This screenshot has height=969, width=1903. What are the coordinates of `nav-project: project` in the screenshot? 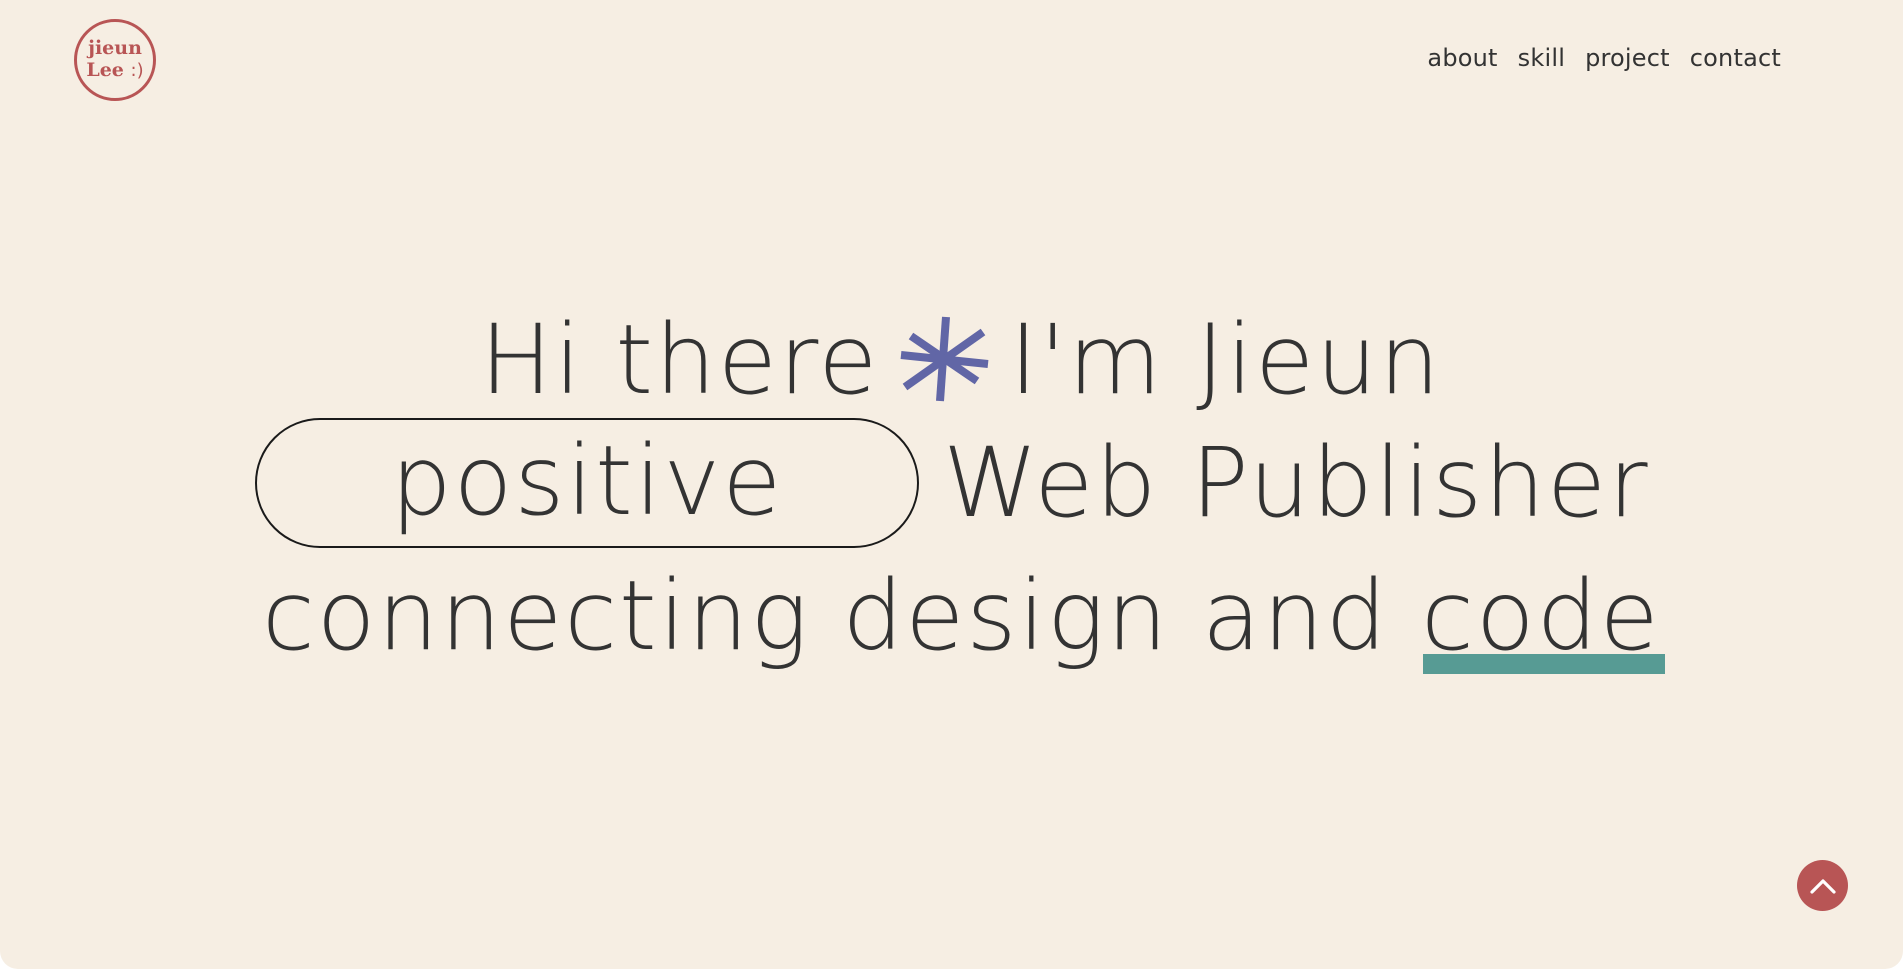 It's located at (1627, 58).